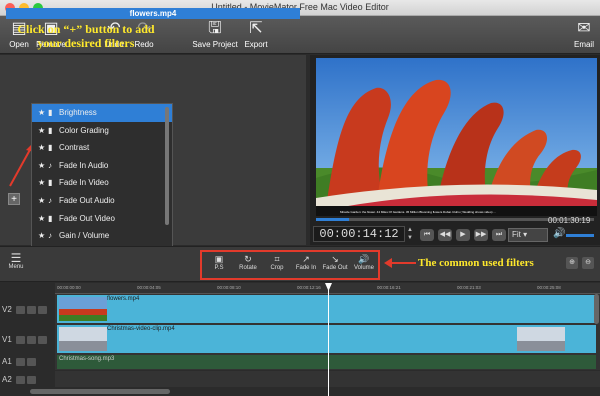 The width and height of the screenshot is (600, 396). I want to click on clip-end-thumbnail, so click(541, 339).